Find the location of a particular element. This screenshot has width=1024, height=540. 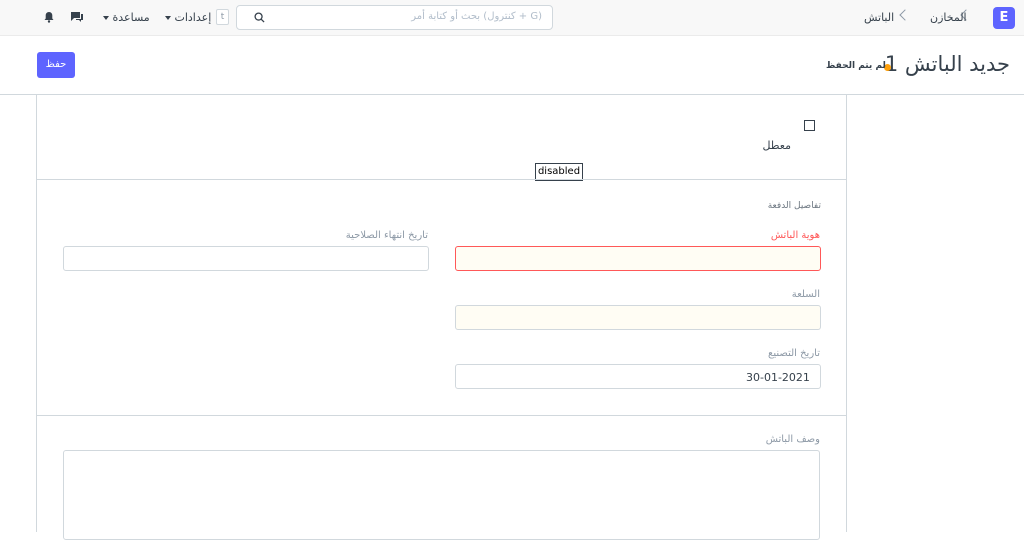

breadcrumb-stock: المخازن is located at coordinates (948, 17).